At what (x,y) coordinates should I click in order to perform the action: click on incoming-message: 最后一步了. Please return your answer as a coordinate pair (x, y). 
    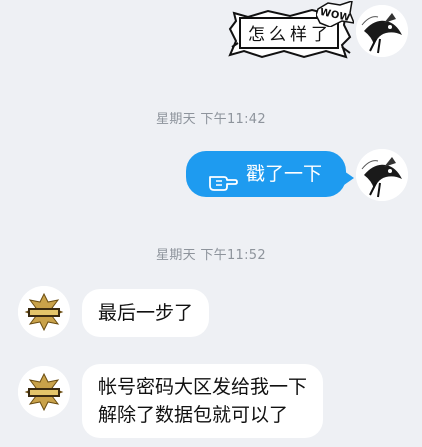
    Looking at the image, I should click on (146, 313).